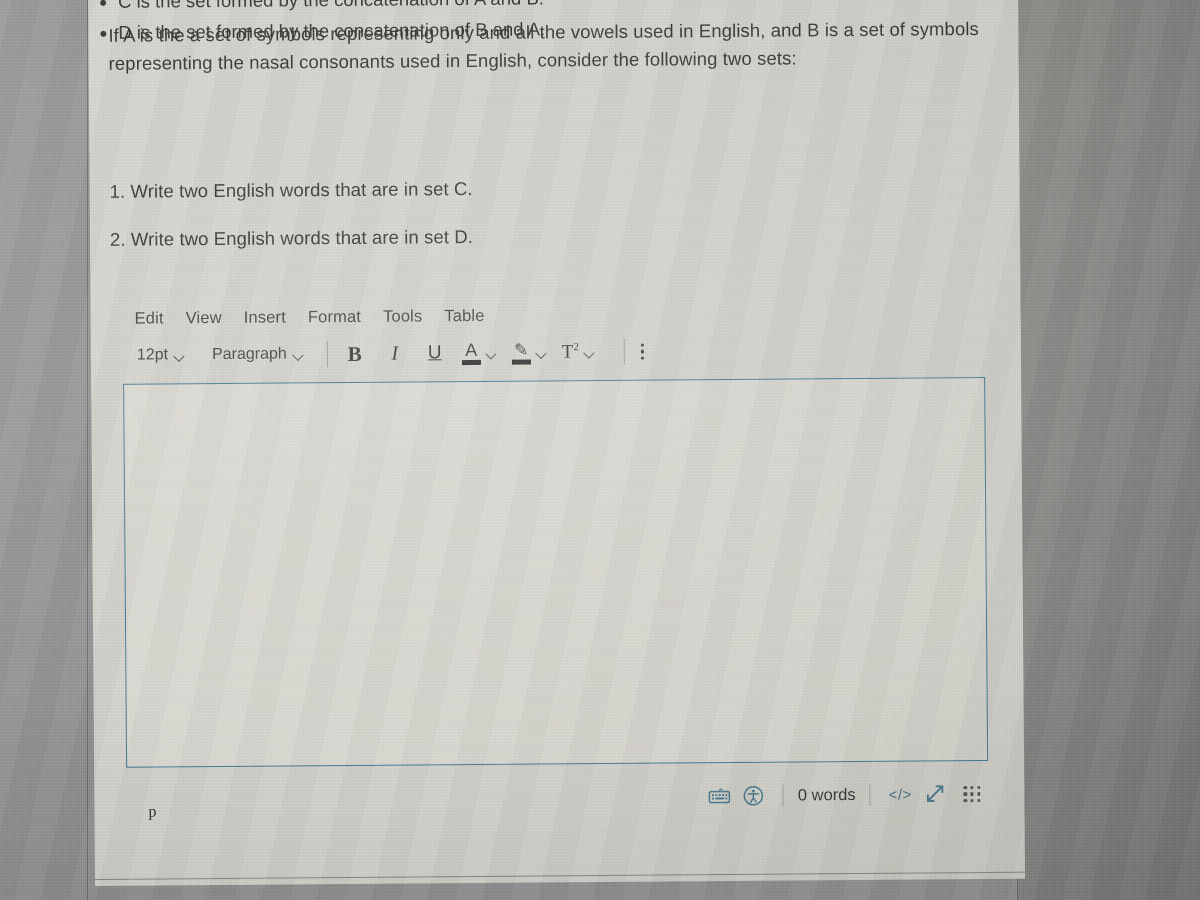  What do you see at coordinates (560, 352) in the screenshot?
I see `editor-toolbar: 12pt Paragraph B I U A ✎ T2` at bounding box center [560, 352].